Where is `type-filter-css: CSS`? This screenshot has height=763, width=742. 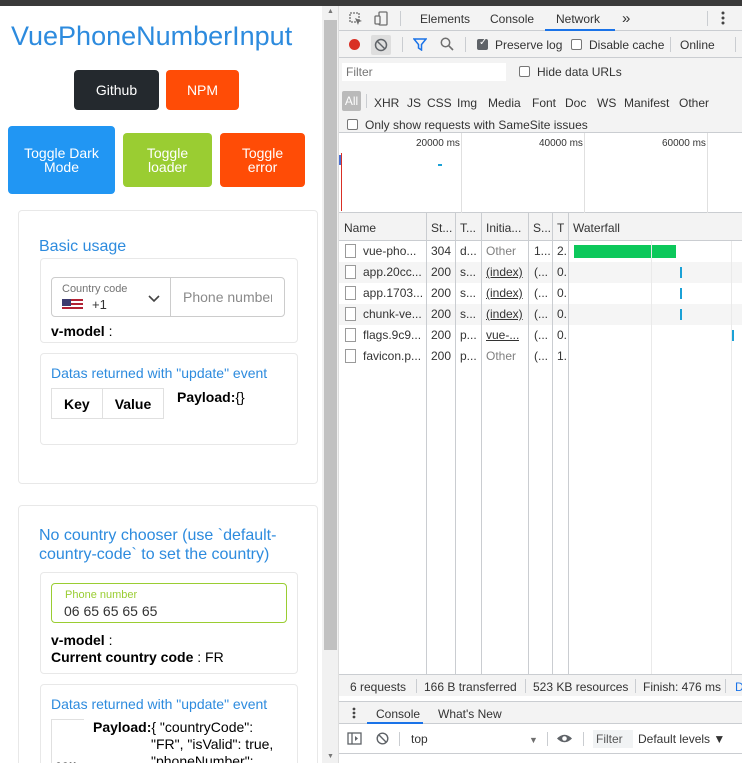 type-filter-css: CSS is located at coordinates (439, 103).